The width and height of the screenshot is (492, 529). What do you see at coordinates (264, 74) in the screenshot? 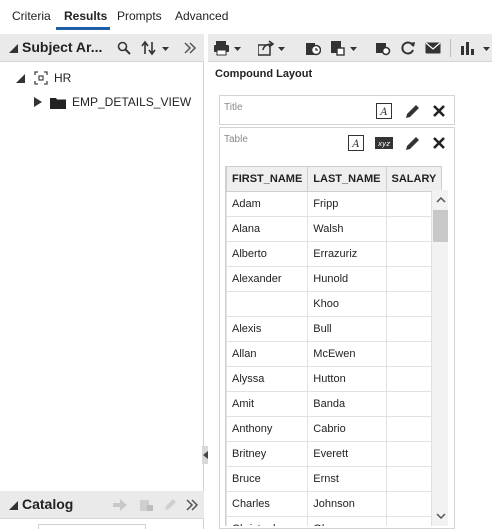
I see `compound-layout-title: Compound Layout` at bounding box center [264, 74].